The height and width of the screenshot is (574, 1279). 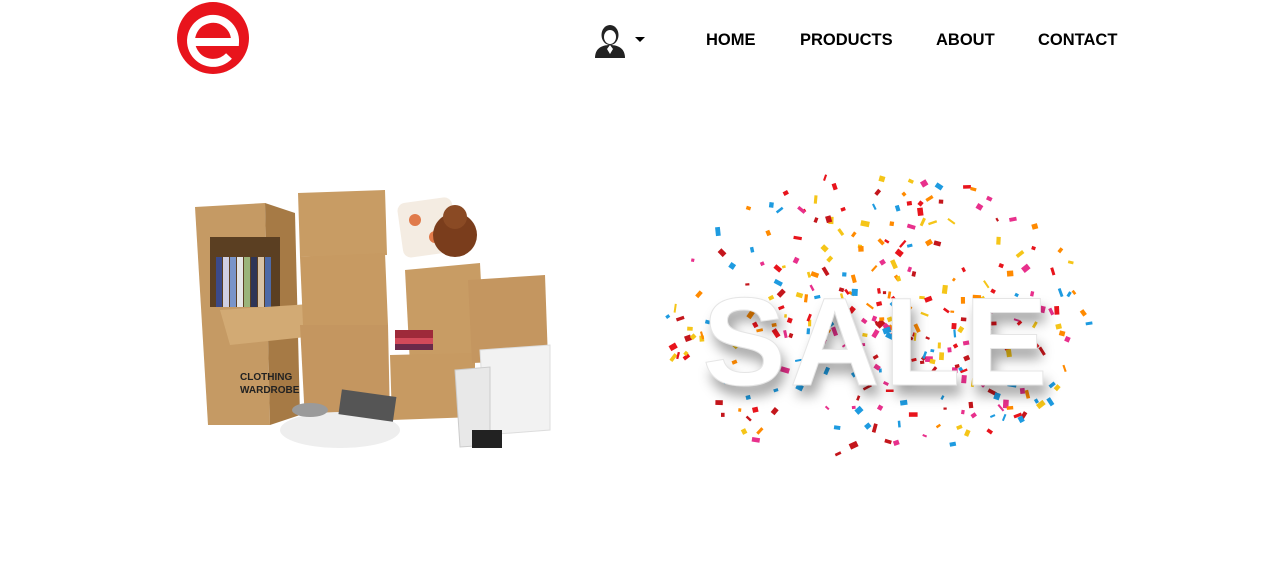 What do you see at coordinates (640, 39) in the screenshot?
I see `caret-down-icon` at bounding box center [640, 39].